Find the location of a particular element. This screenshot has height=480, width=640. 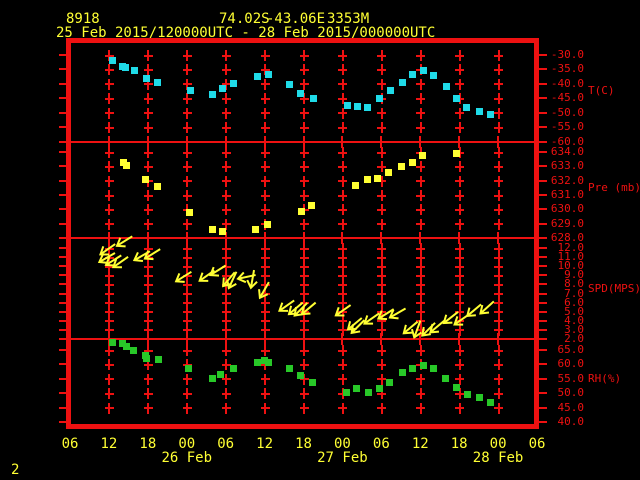

x-axis-date-label: 27 Feb is located at coordinates (342, 458).